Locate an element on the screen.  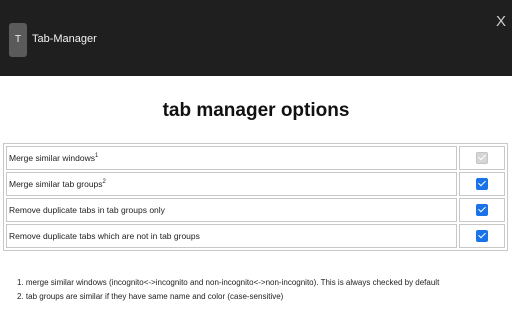
remove-dup-in-groups-checkbox is located at coordinates (482, 210).